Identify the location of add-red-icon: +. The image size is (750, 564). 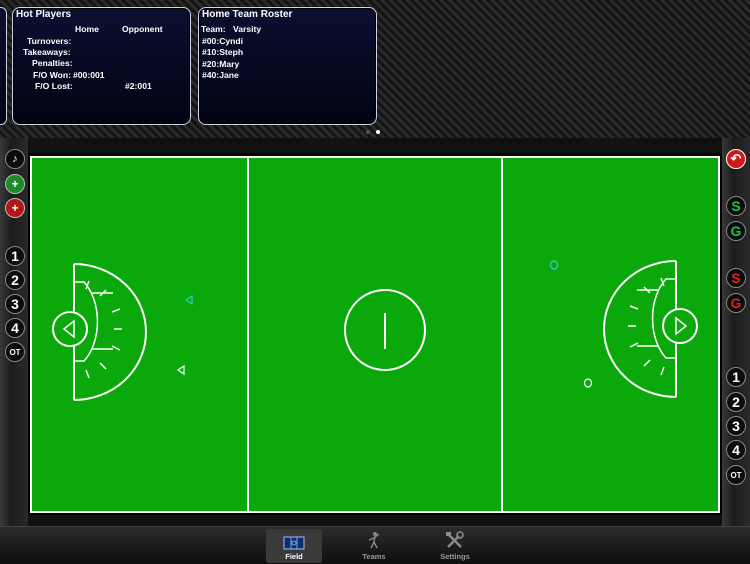
(15, 208).